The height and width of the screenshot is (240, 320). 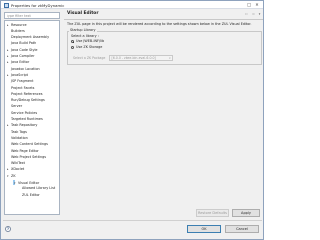 What do you see at coordinates (18, 163) in the screenshot?
I see `tree-item-label: WikiText` at bounding box center [18, 163].